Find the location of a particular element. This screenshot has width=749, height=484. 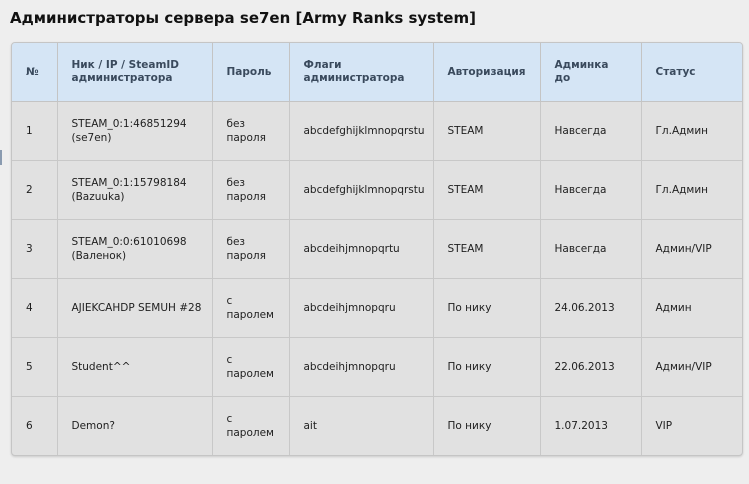

column-header-authorization: Авторизация is located at coordinates (487, 72).